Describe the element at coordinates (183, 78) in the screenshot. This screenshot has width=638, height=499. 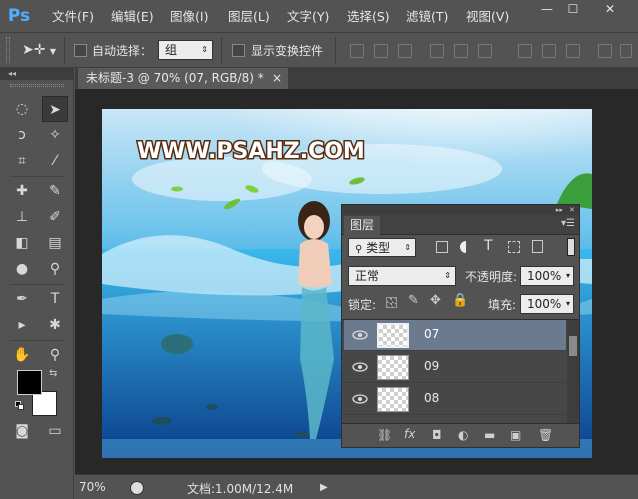
I see `document-tab: 未标题-3 @ 70% (07, RGB/8) * ×` at that location.